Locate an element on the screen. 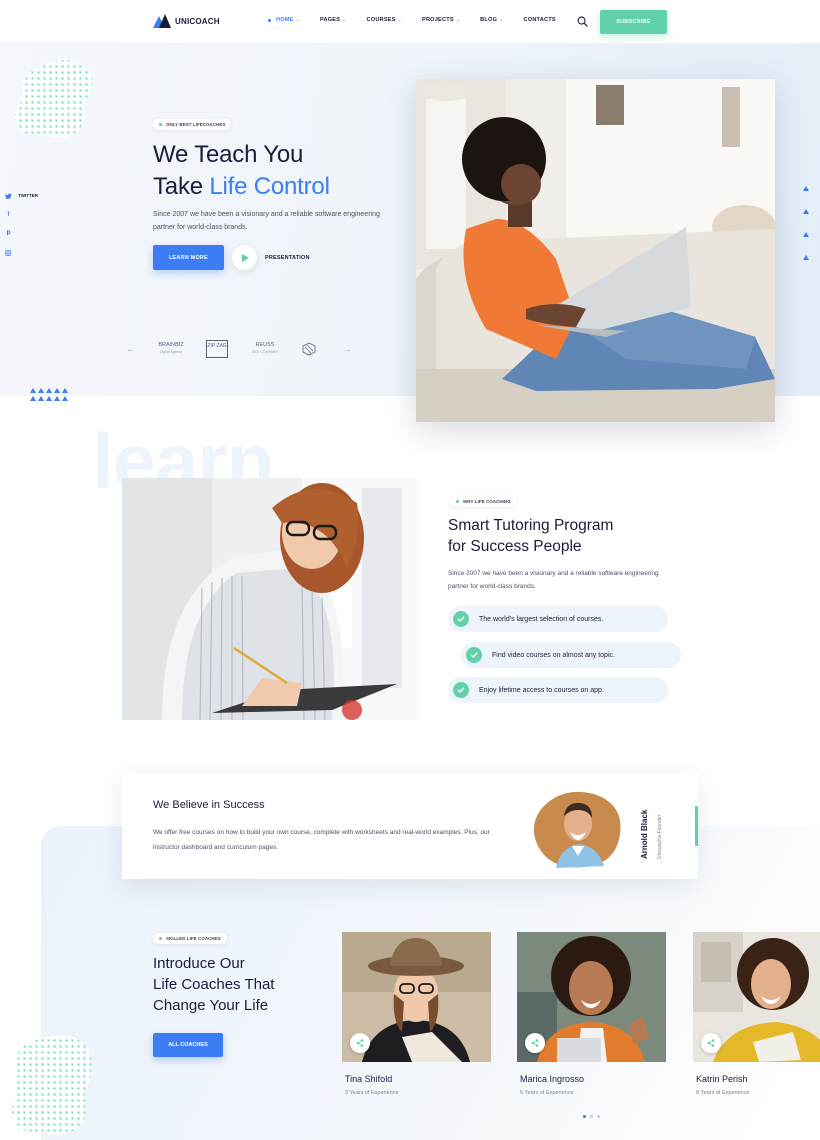 The height and width of the screenshot is (1140, 820). nav-item-contacts: CONTACTS is located at coordinates (540, 20).